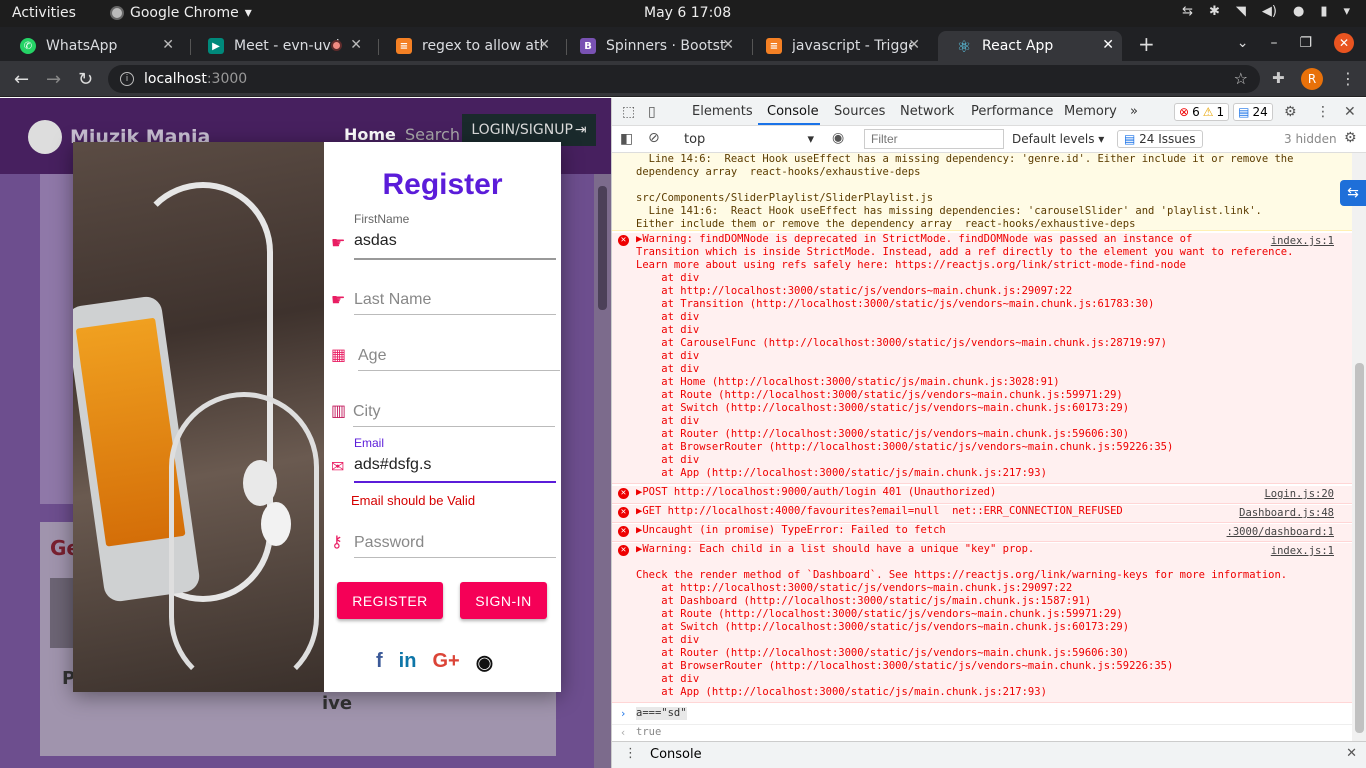 The width and height of the screenshot is (1366, 768). I want to click on tab-javascript: ≡ javascript - Trigge ✕, so click(838, 46).